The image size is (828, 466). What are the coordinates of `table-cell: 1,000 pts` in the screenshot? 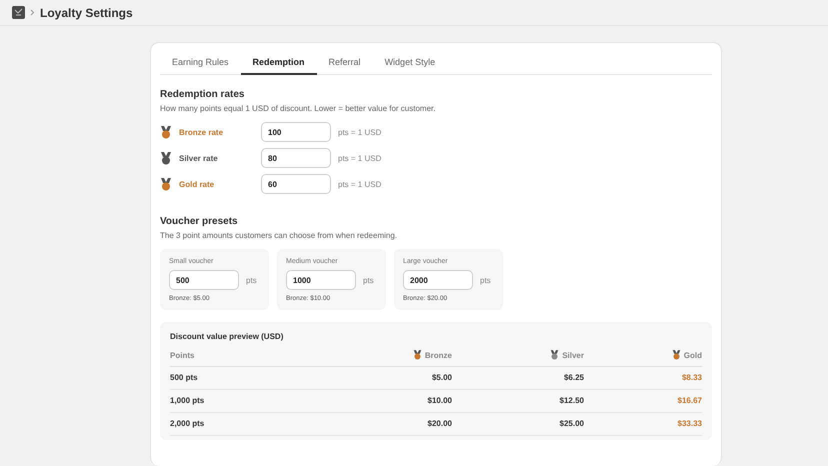 It's located at (236, 401).